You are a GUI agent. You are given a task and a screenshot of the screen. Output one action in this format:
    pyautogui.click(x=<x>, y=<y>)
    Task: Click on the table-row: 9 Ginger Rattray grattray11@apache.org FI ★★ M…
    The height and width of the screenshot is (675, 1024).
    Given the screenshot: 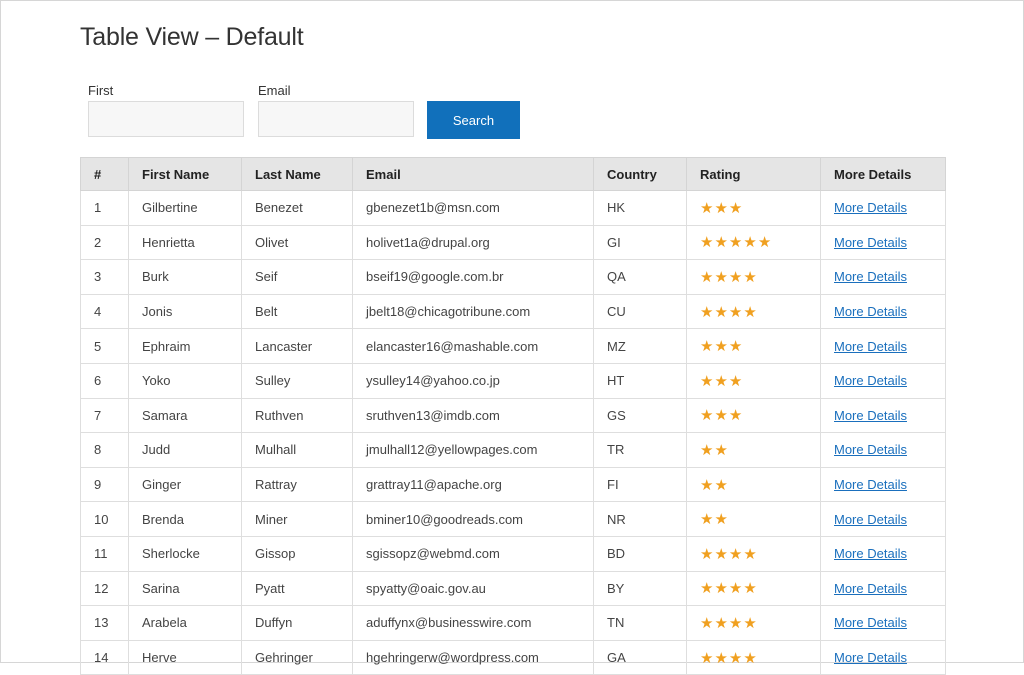 What is the action you would take?
    pyautogui.click(x=513, y=484)
    